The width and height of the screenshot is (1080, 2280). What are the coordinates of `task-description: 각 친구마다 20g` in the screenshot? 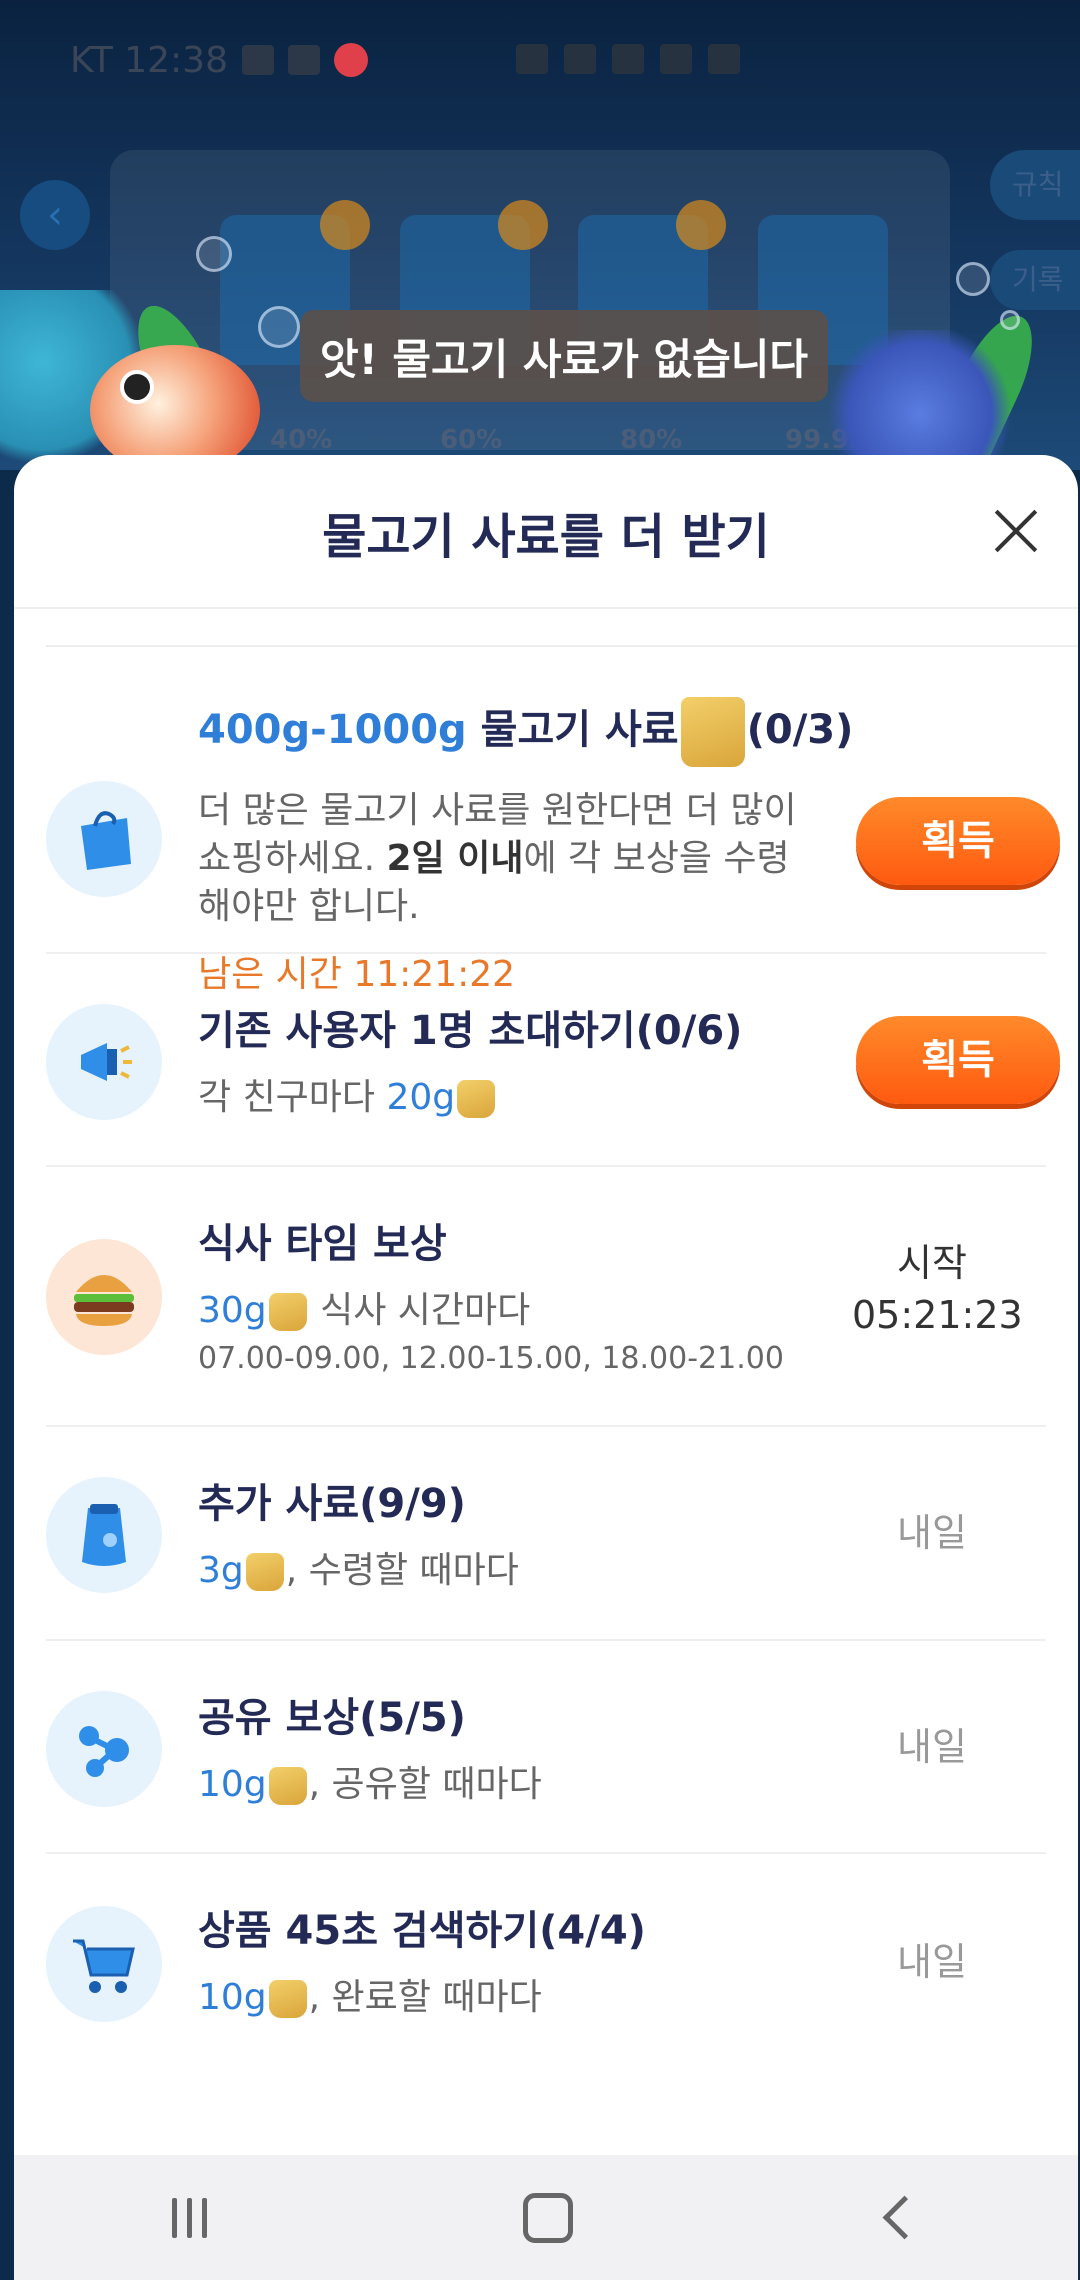 It's located at (498, 1098).